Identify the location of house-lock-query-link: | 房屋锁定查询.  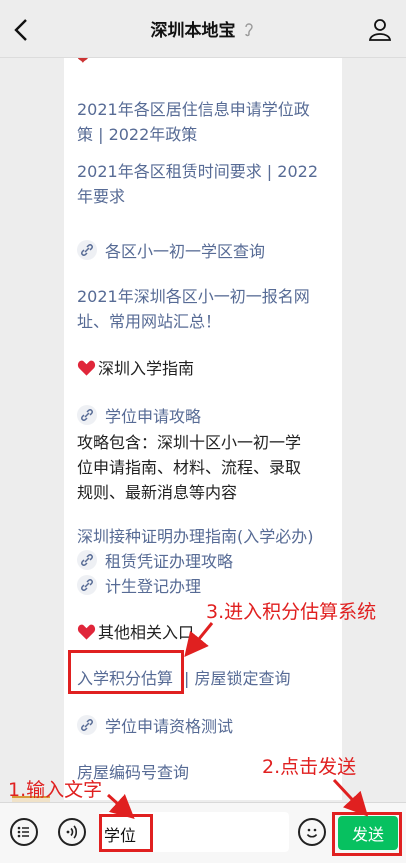
(237, 678).